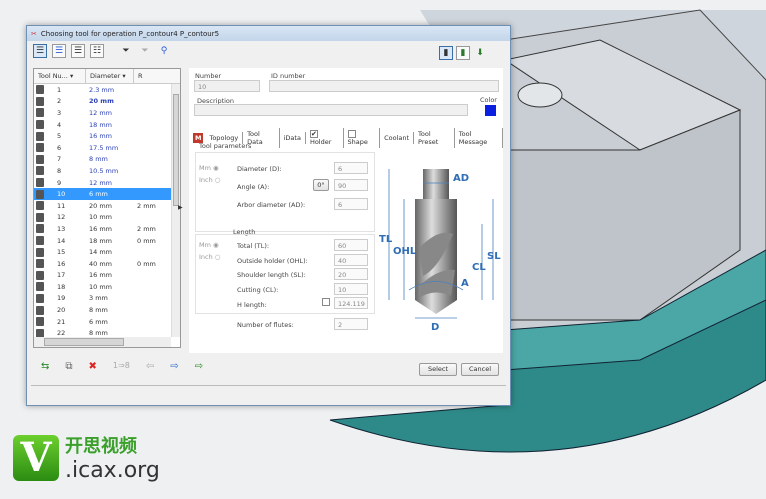  What do you see at coordinates (209, 245) in the screenshot?
I see `length-mm-radio: Mm ◉` at bounding box center [209, 245].